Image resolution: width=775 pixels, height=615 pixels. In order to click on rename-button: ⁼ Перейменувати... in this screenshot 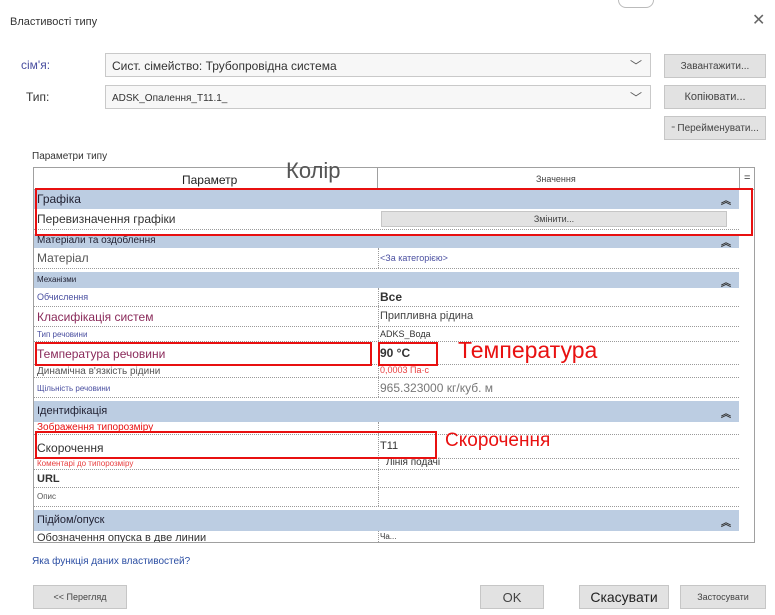, I will do `click(715, 128)`.